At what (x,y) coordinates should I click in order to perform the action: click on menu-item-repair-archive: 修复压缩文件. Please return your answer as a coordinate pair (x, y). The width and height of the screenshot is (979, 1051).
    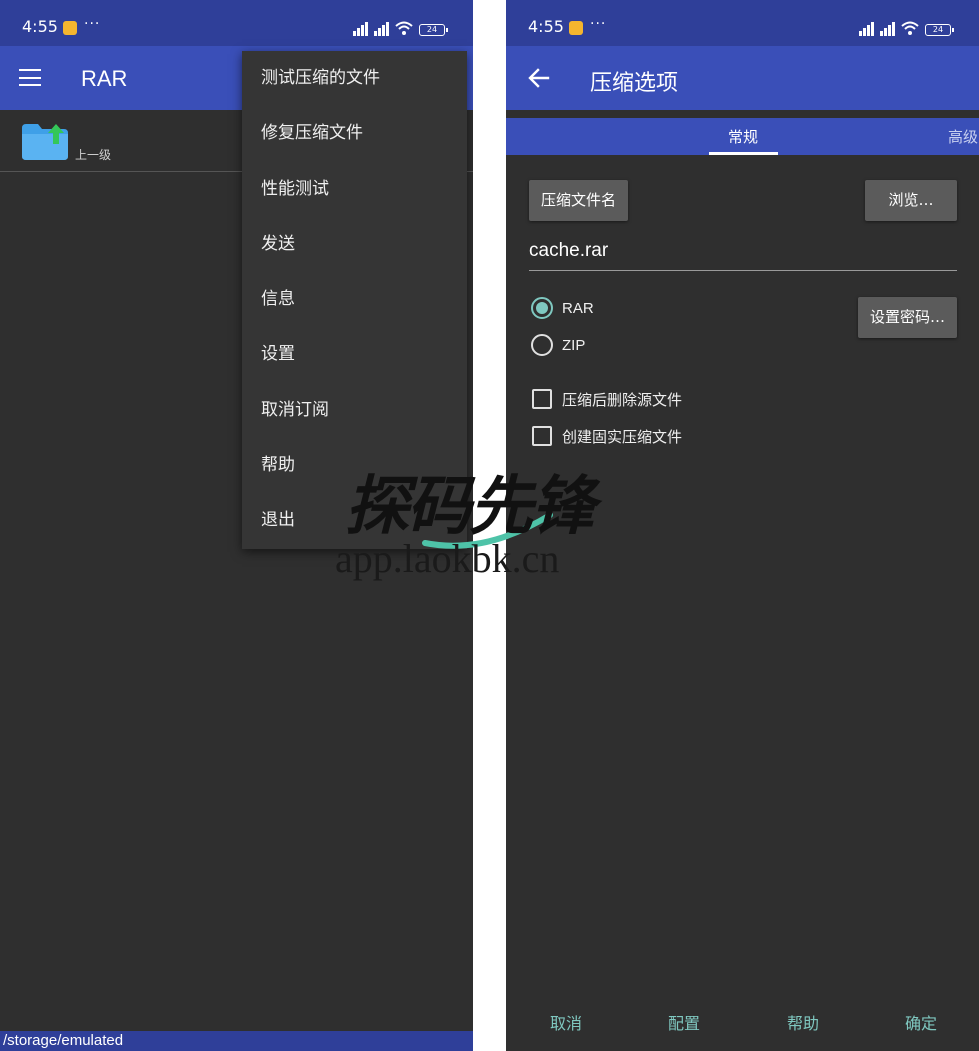
    Looking at the image, I should click on (354, 133).